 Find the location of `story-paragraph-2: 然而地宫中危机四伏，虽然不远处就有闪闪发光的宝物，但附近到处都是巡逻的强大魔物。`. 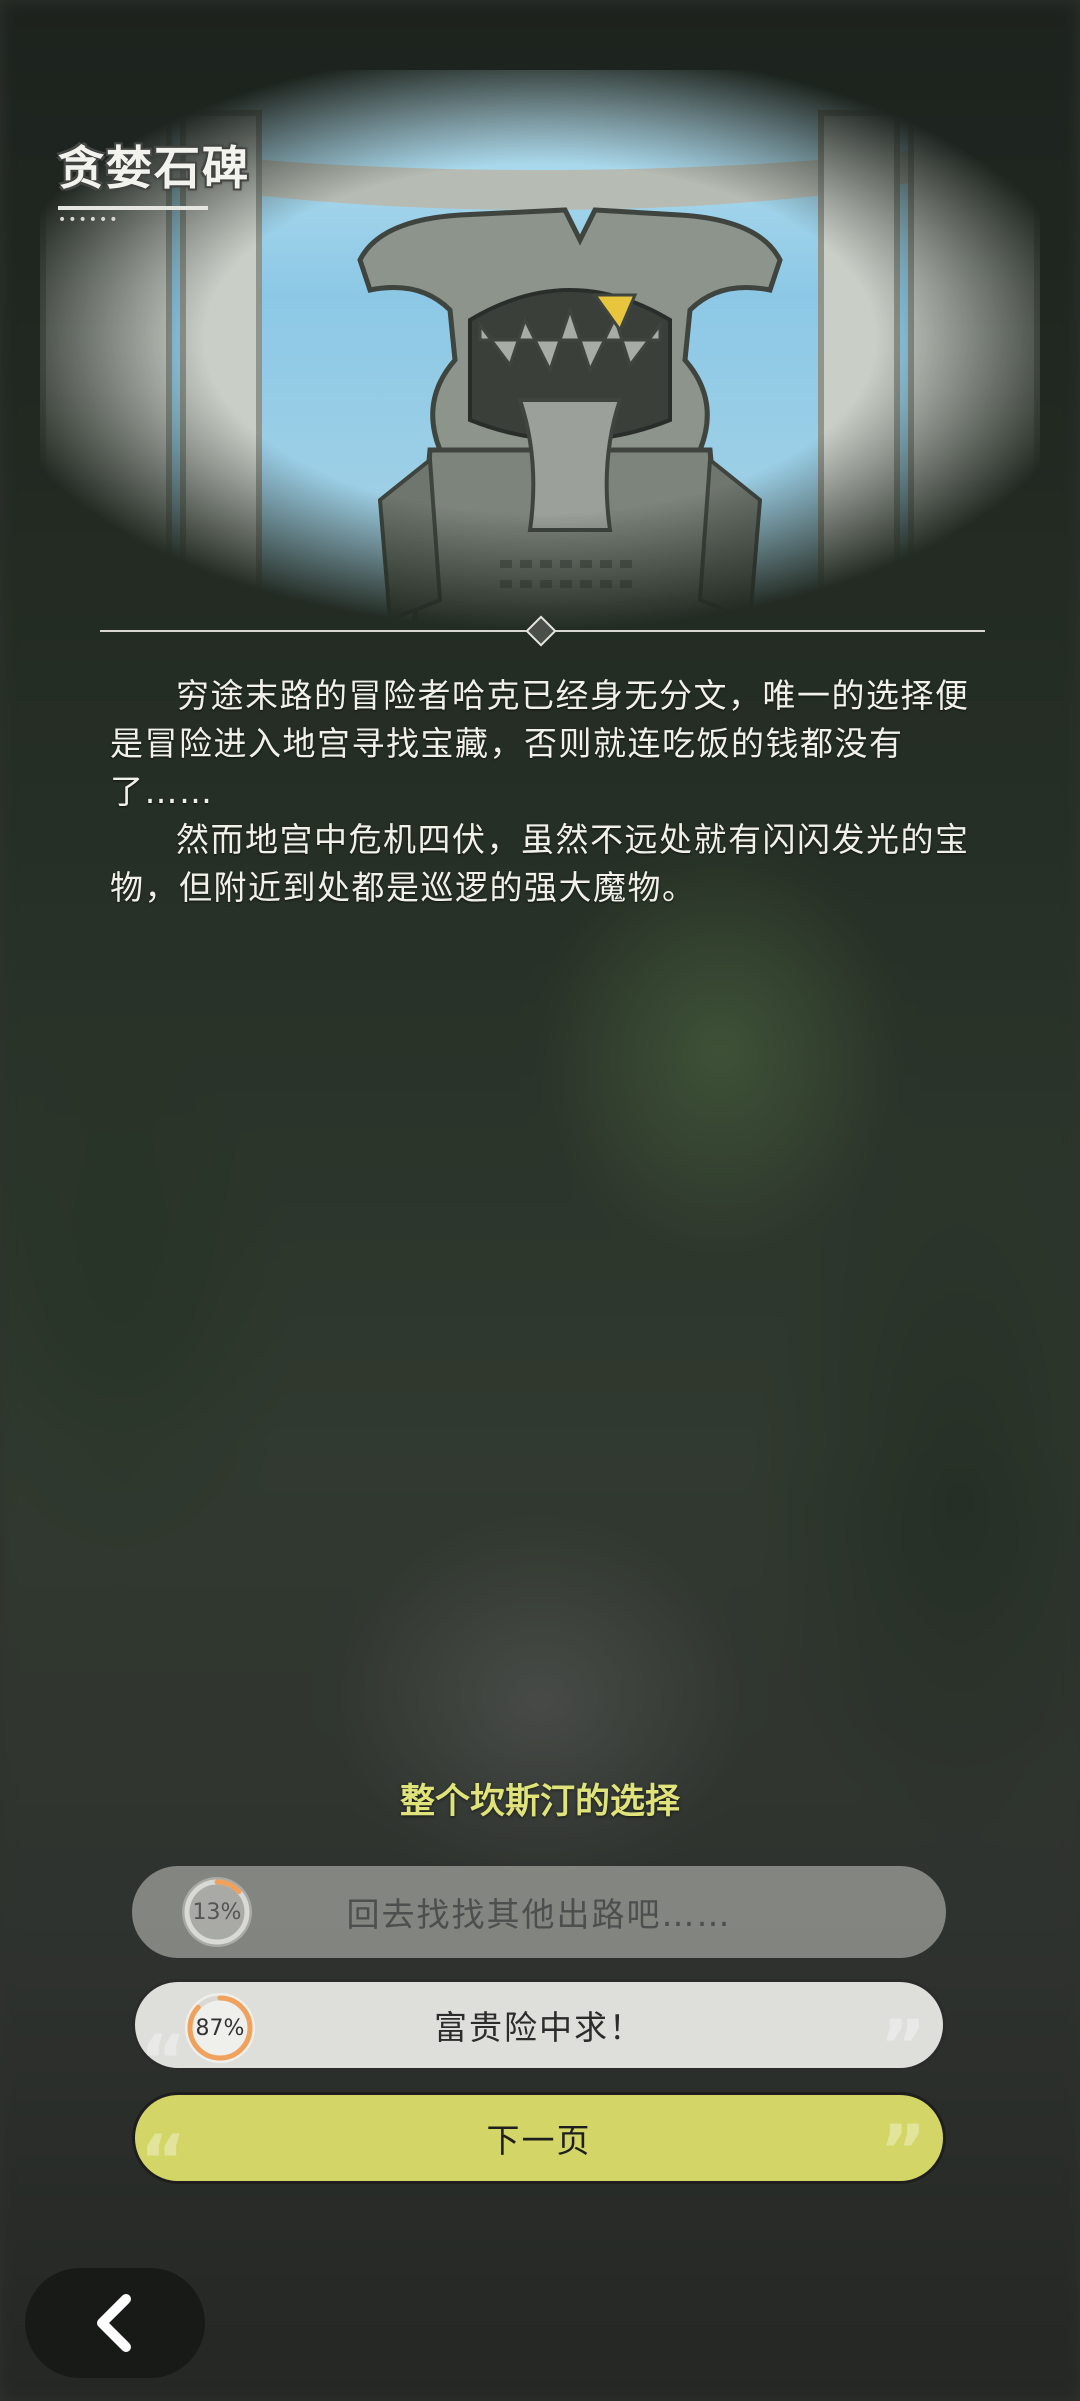

story-paragraph-2: 然而地宫中危机四伏，虽然不远处就有闪闪发光的宝物，但附近到处都是巡逻的强大魔物。 is located at coordinates (540, 863).